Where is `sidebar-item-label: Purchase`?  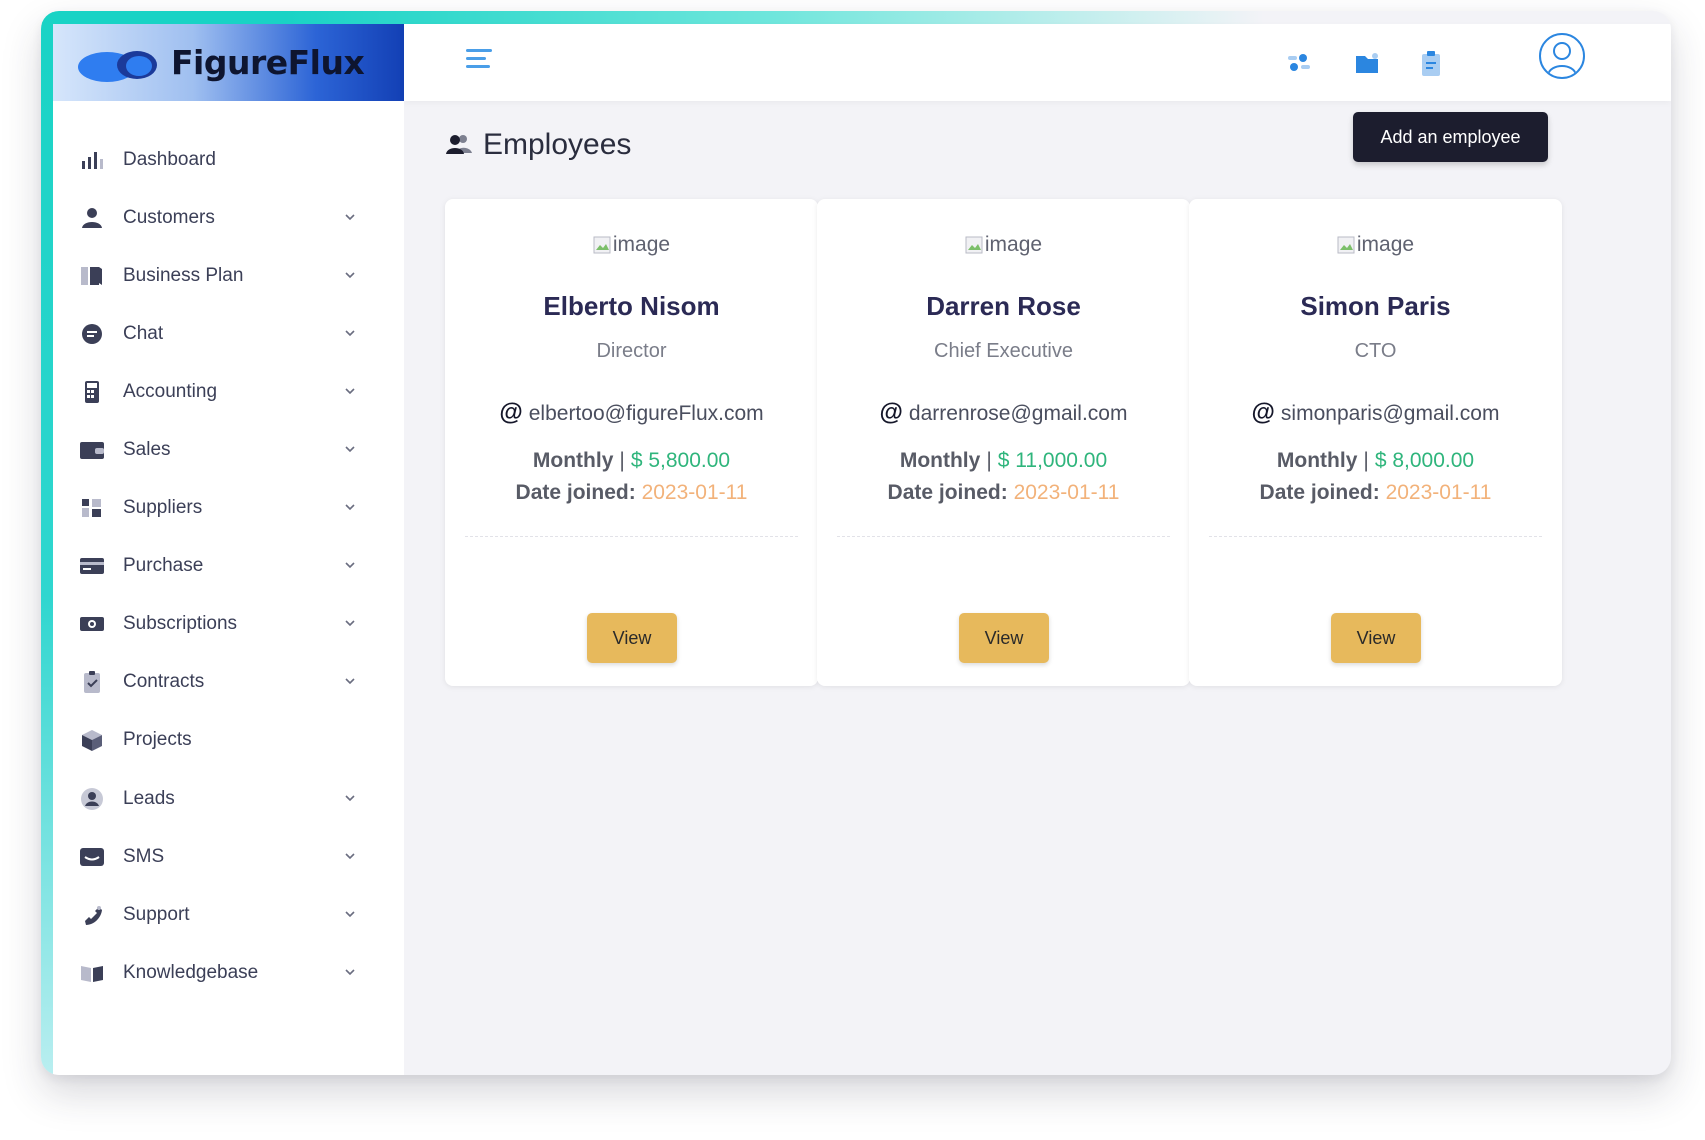
sidebar-item-label: Purchase is located at coordinates (163, 565).